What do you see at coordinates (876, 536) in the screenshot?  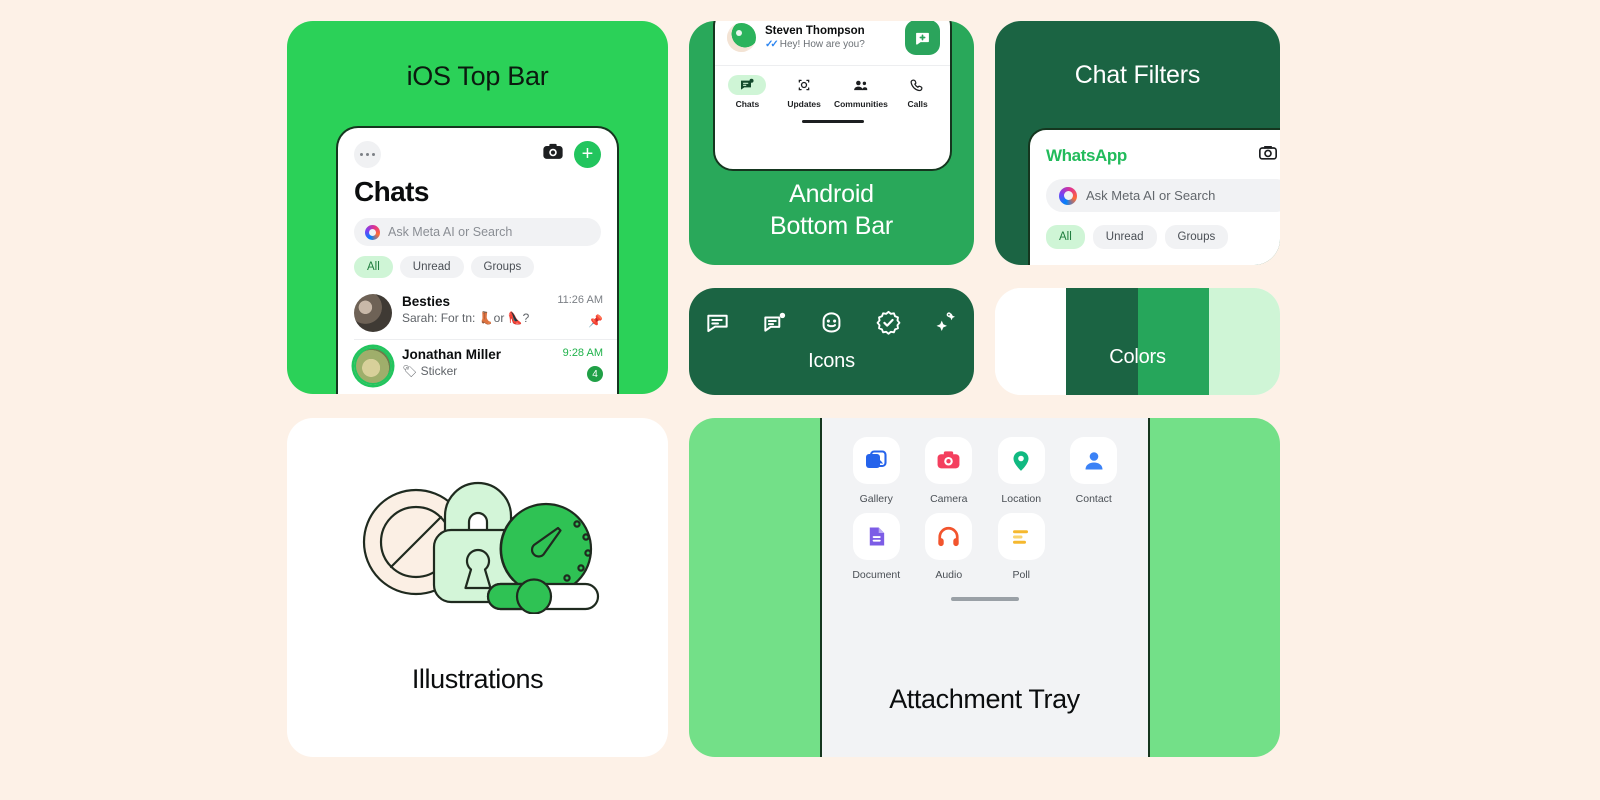 I see `document-icon` at bounding box center [876, 536].